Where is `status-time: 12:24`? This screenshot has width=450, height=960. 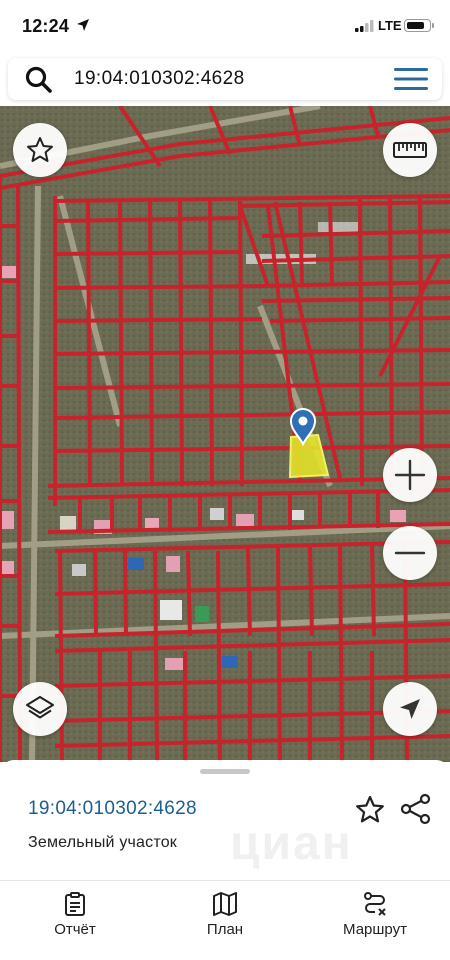 status-time: 12:24 is located at coordinates (46, 26).